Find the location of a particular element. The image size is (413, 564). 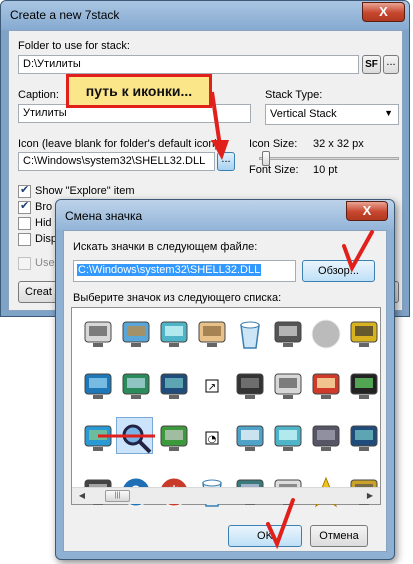

check-mark-ok is located at coordinates (280, 524).